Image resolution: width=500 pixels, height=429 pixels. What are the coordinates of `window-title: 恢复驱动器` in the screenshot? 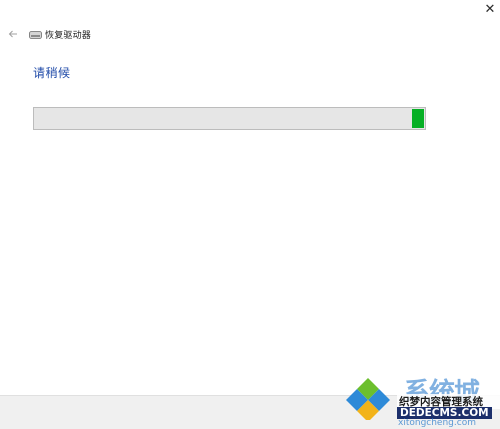 It's located at (68, 35).